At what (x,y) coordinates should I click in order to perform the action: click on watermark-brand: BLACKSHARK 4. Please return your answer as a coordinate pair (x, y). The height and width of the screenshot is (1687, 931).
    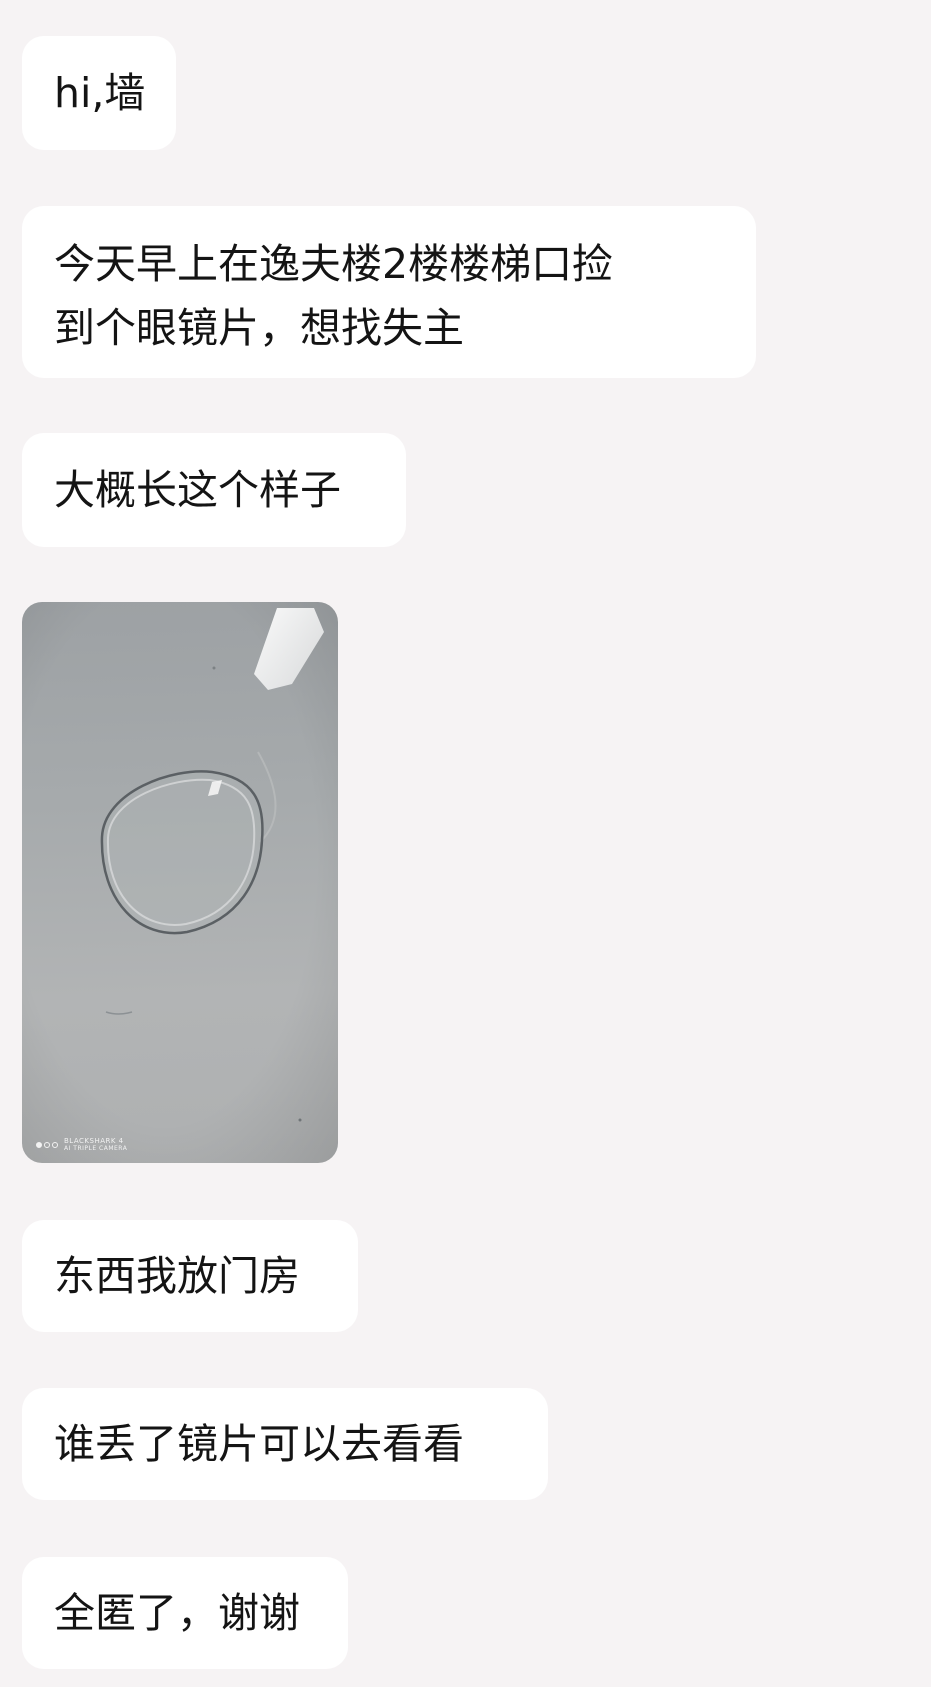
    Looking at the image, I should click on (94, 1141).